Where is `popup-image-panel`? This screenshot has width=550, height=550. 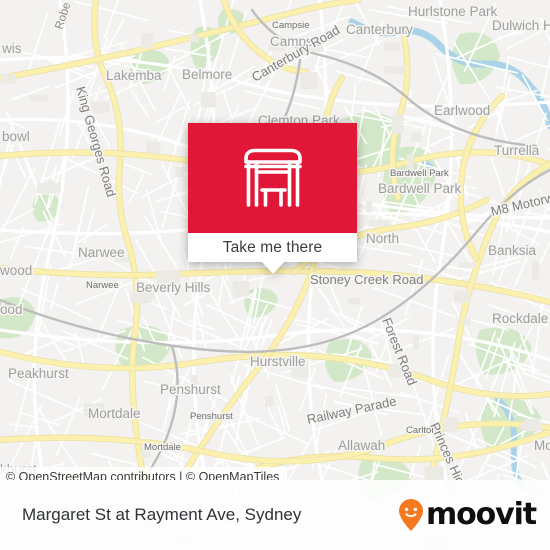 popup-image-panel is located at coordinates (272, 178).